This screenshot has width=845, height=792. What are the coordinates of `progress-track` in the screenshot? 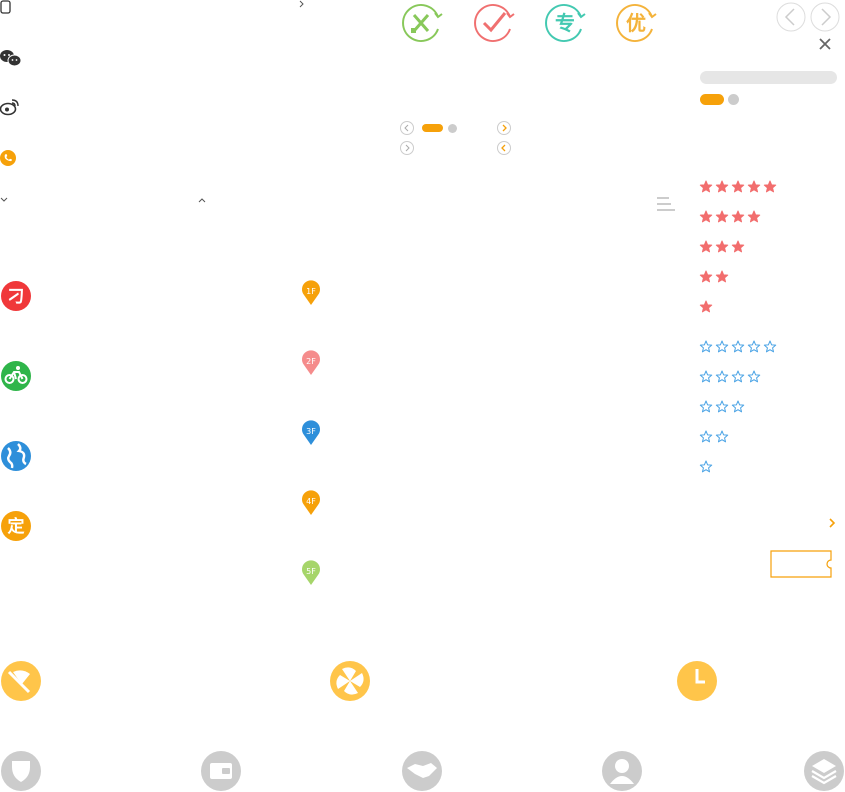 It's located at (768, 77).